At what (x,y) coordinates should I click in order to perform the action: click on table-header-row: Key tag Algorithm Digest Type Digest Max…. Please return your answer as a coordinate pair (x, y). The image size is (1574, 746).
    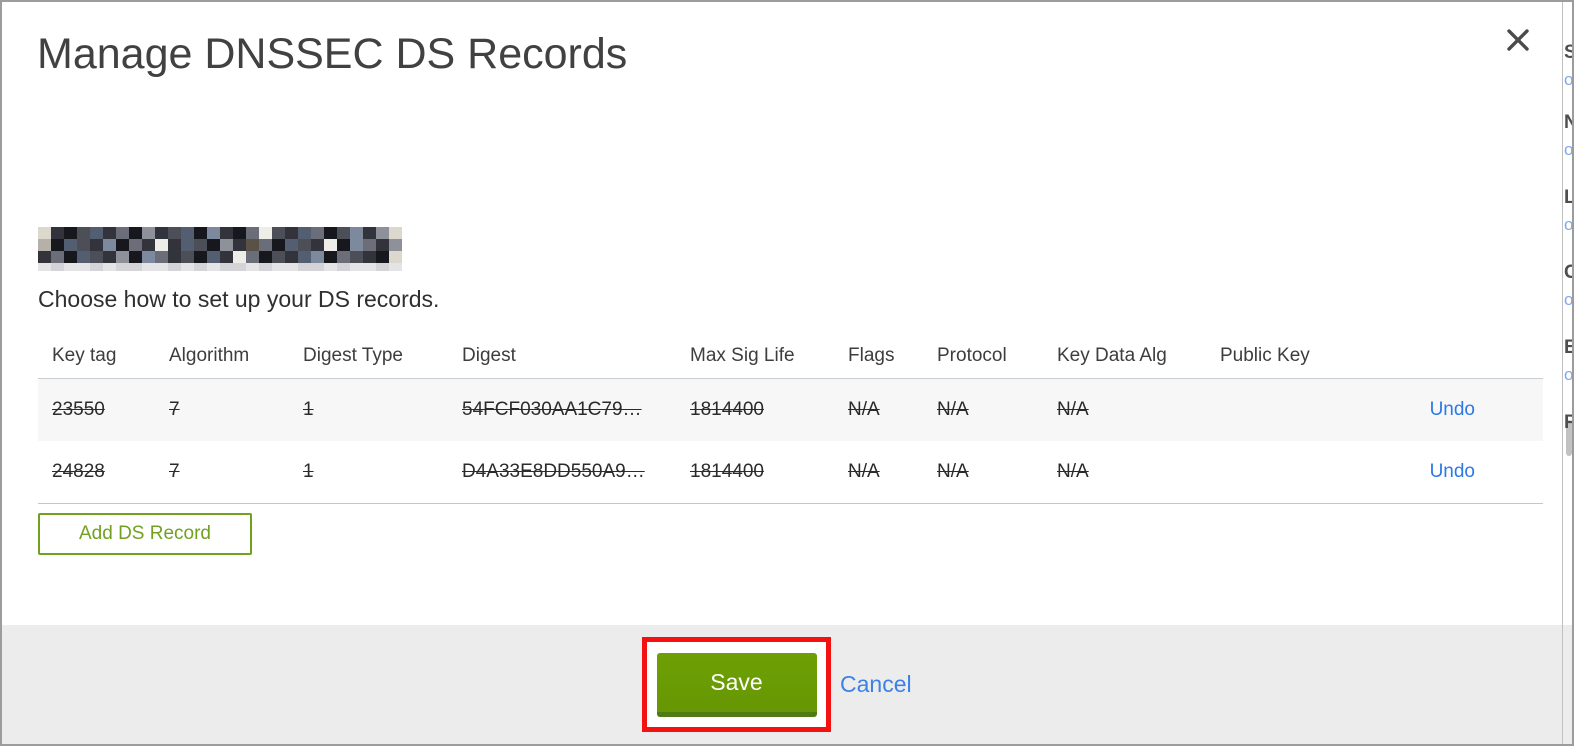
    Looking at the image, I should click on (790, 356).